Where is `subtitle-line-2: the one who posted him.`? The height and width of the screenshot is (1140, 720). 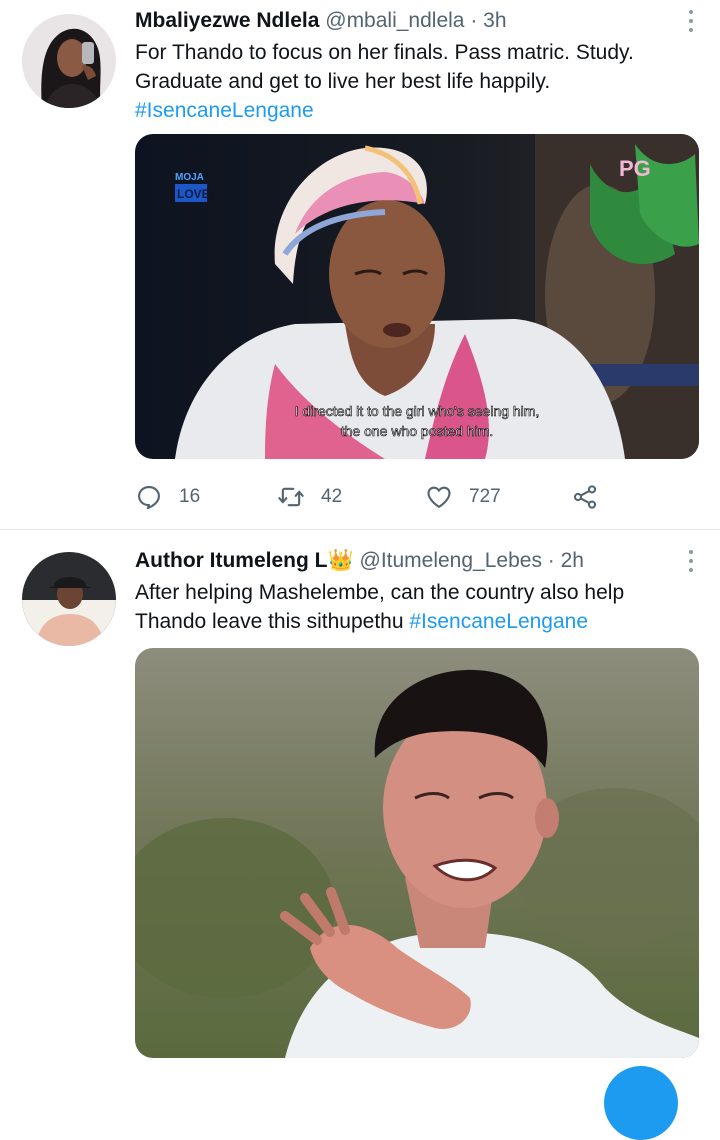
subtitle-line-2: the one who posted him. is located at coordinates (417, 431).